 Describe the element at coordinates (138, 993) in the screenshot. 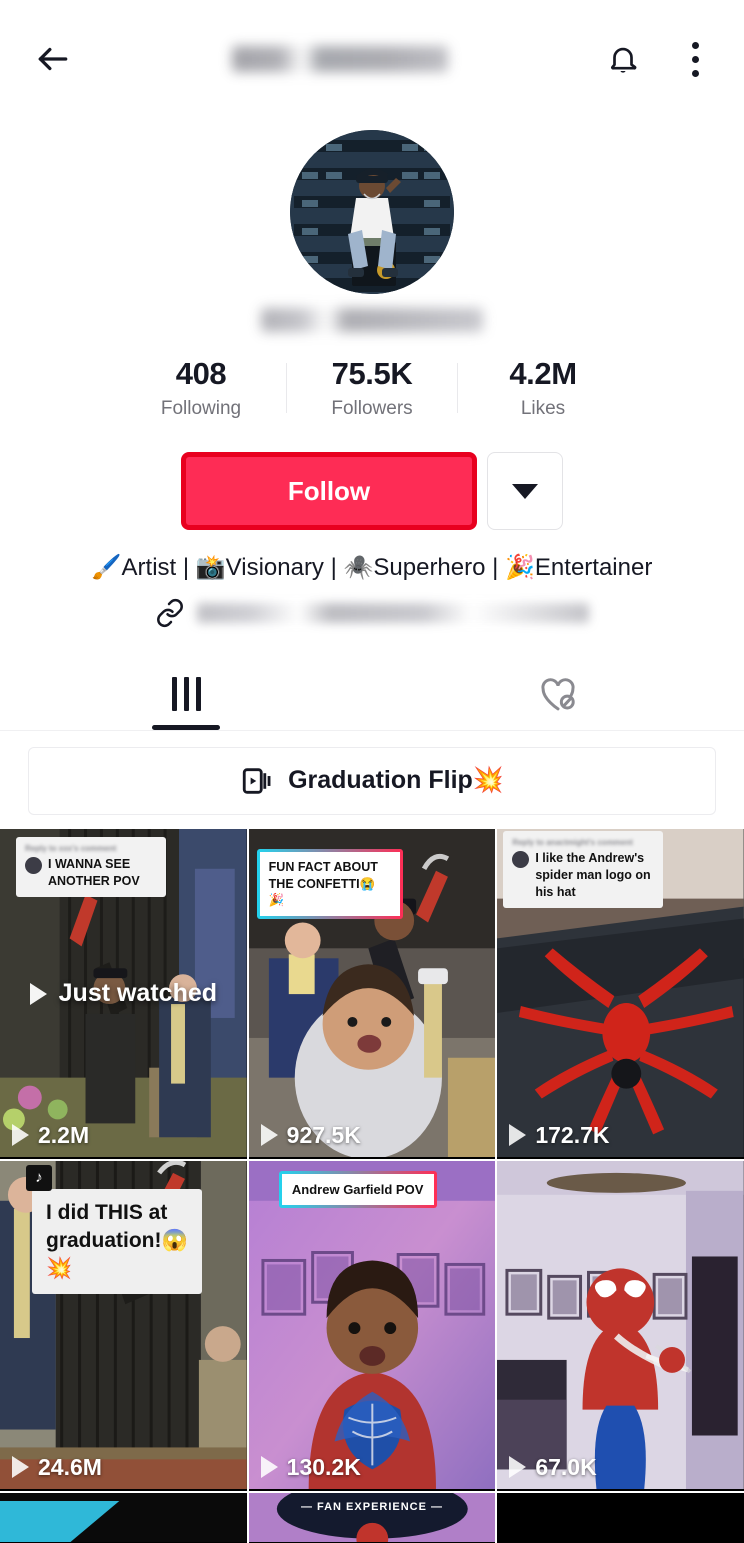

I see `just-watched-label: Just watched` at that location.